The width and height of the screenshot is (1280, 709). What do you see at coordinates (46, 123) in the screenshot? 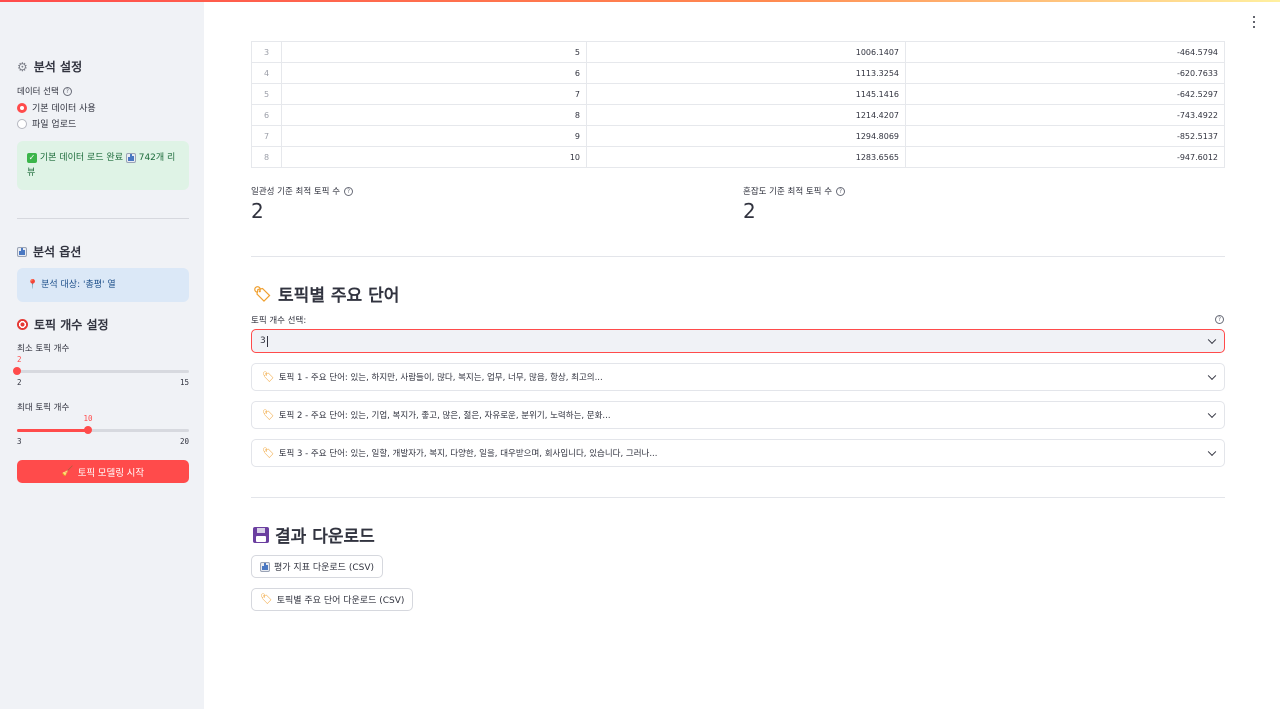
I see `radio-file-upload: 파일 업로드` at bounding box center [46, 123].